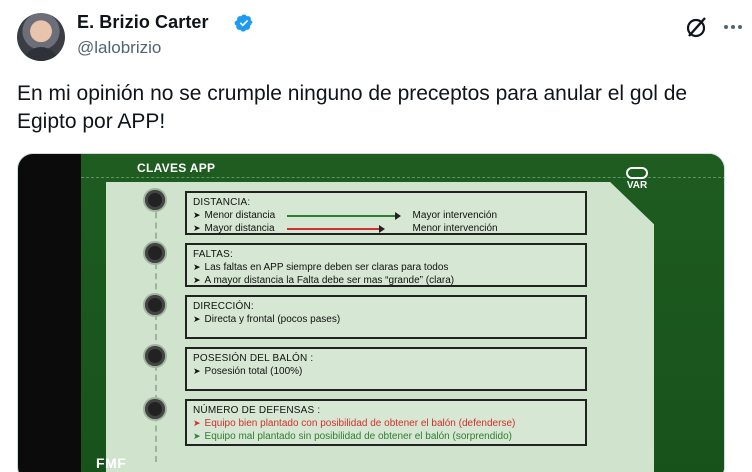 This screenshot has height=472, width=752. What do you see at coordinates (41, 37) in the screenshot?
I see `avatar` at bounding box center [41, 37].